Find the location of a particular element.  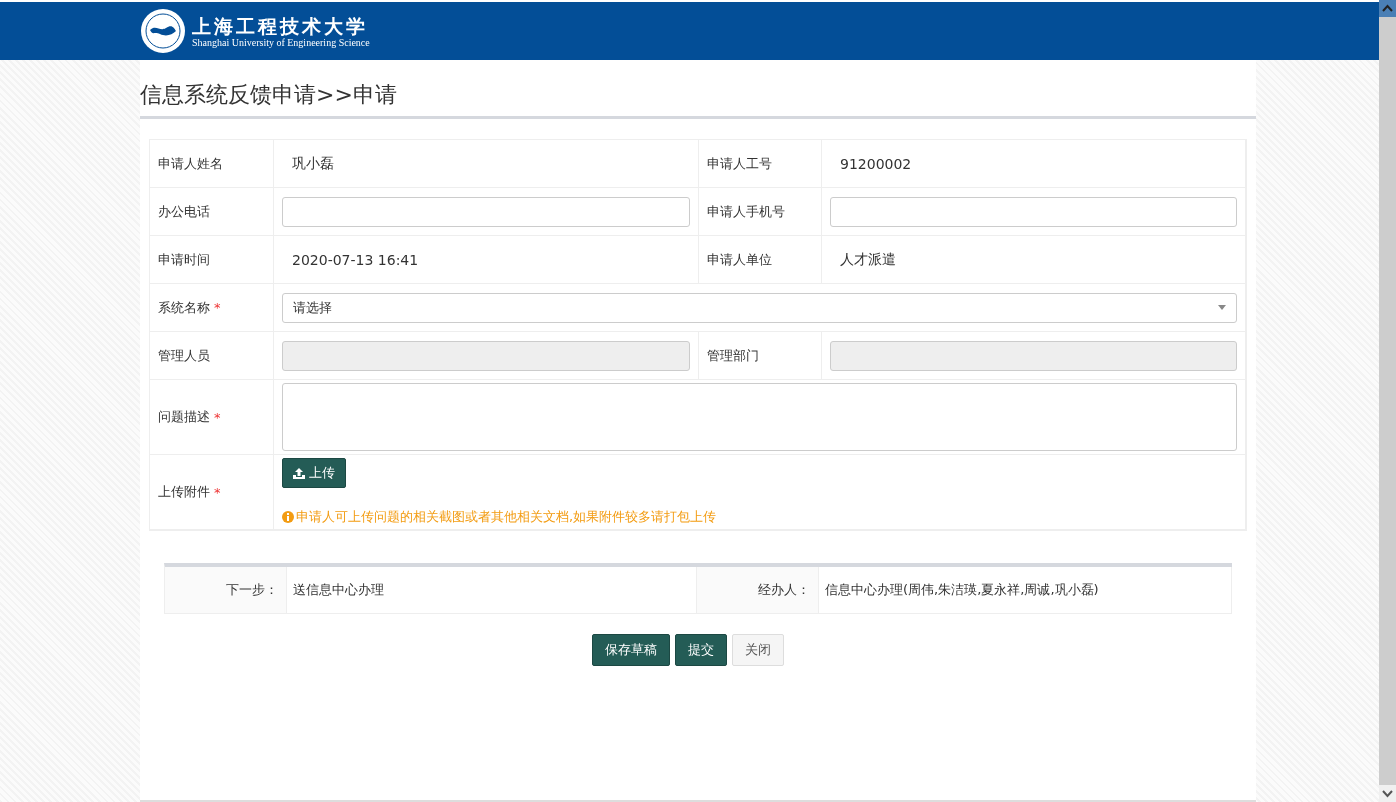

field-value: 巩小磊 is located at coordinates (312, 163).